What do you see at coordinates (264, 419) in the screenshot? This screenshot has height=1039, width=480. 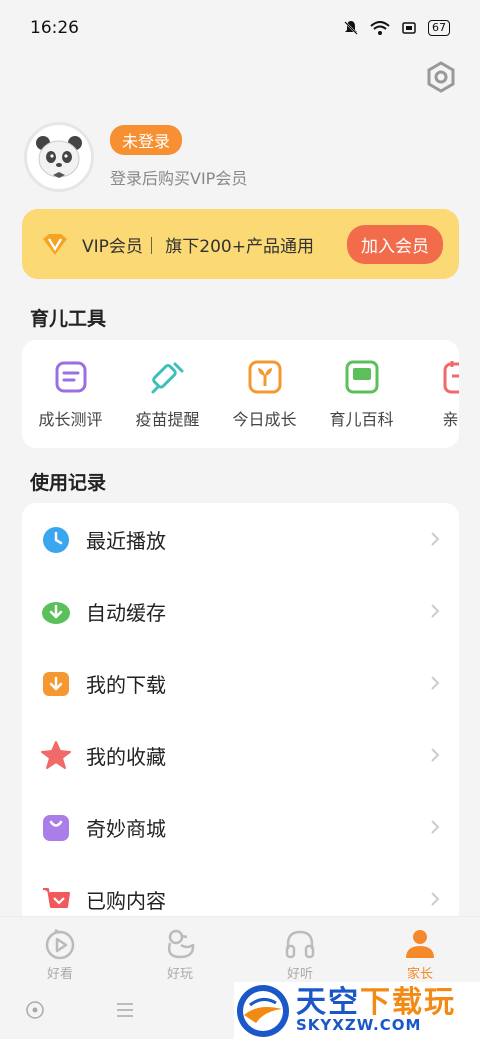 I see `tool-label: 今日成长` at bounding box center [264, 419].